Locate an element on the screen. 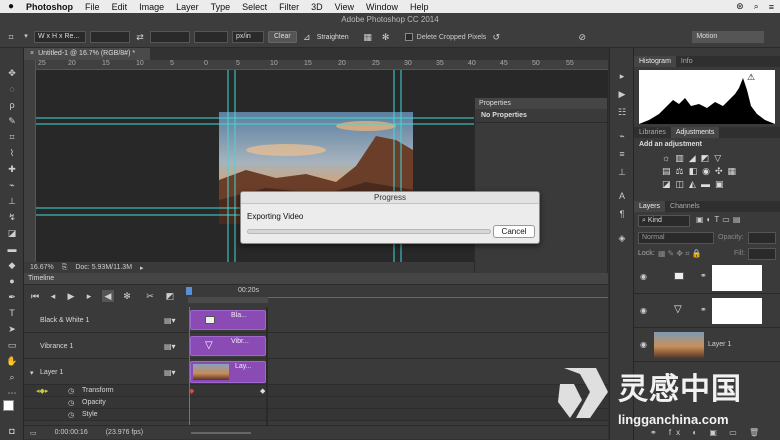  quick-select-tool-icon: ✎ is located at coordinates (12, 121).